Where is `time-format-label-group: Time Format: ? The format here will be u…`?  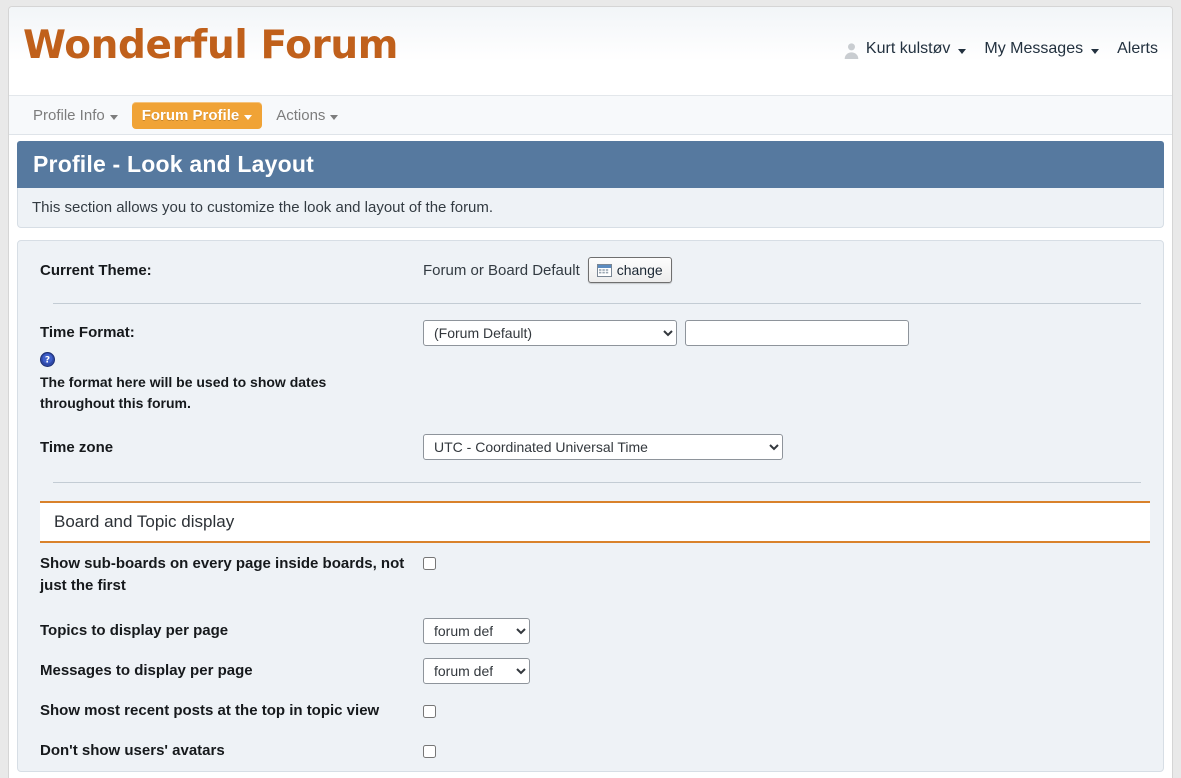 time-format-label-group: Time Format: ? The format here will be u… is located at coordinates (231, 367).